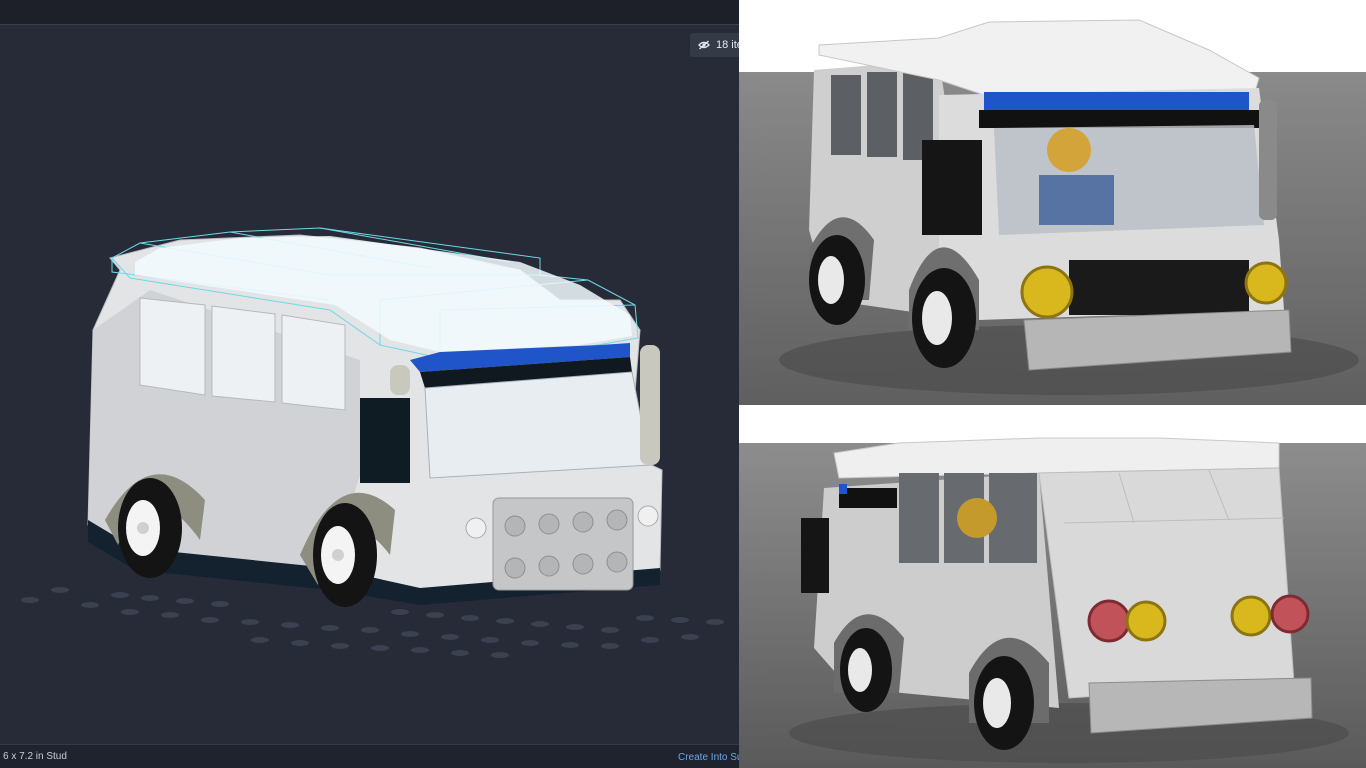 The height and width of the screenshot is (768, 1366). What do you see at coordinates (372, 622) in the screenshot?
I see `baseplate-studs` at bounding box center [372, 622].